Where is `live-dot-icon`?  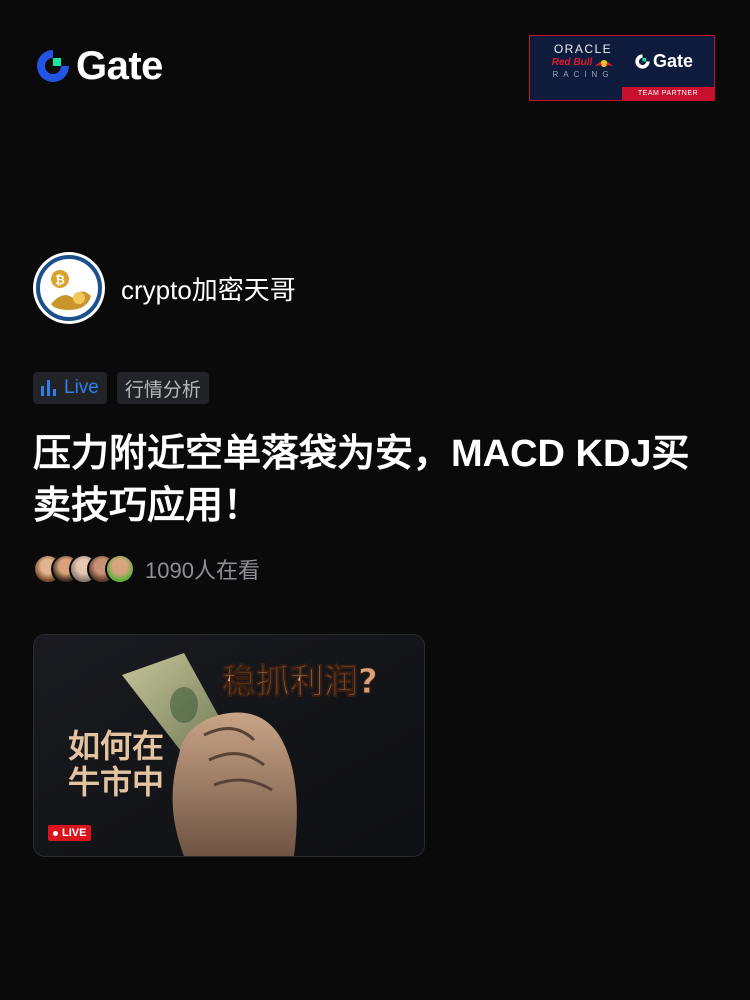 live-dot-icon is located at coordinates (55, 833).